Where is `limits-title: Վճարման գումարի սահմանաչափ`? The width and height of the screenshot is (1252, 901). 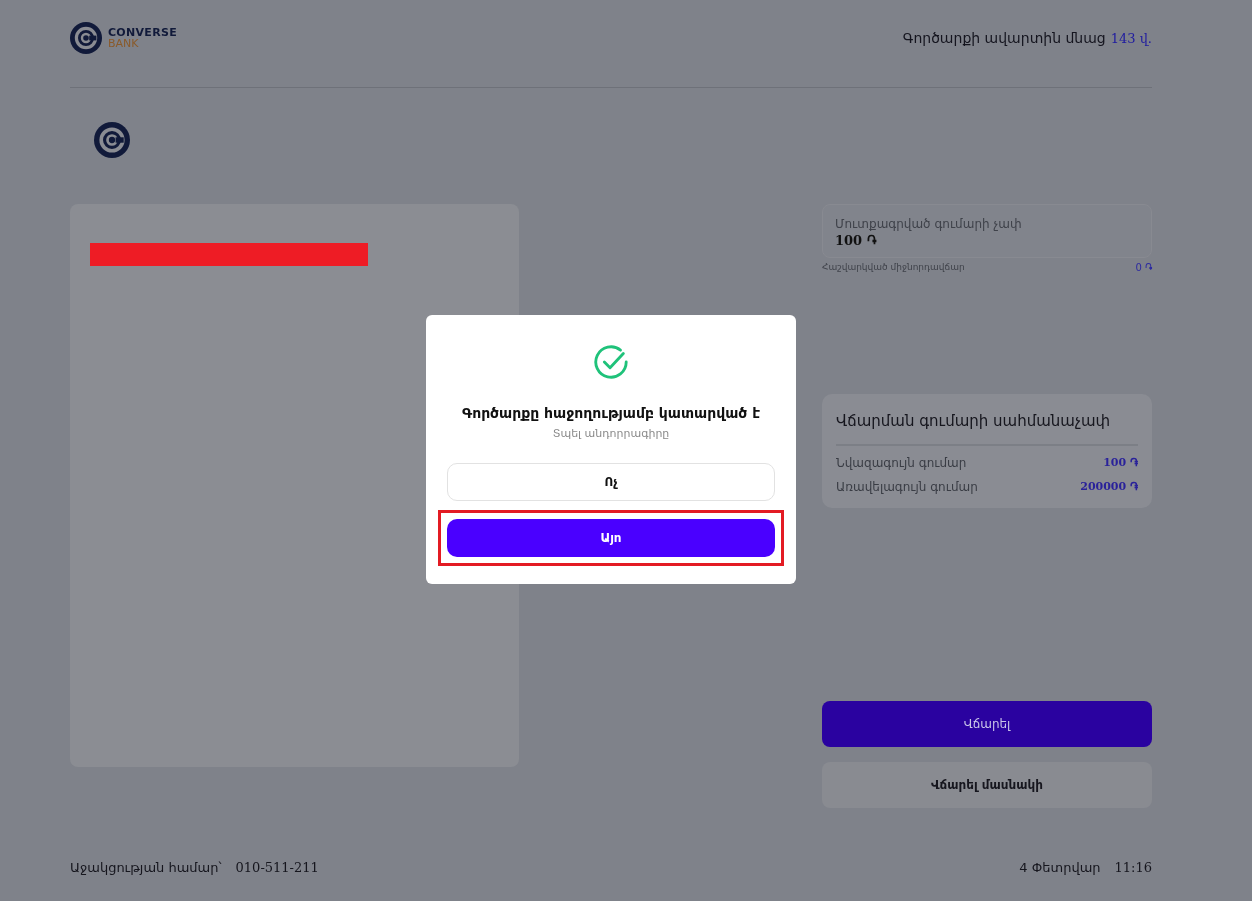 limits-title: Վճարման գումարի սահմանաչափ is located at coordinates (987, 429).